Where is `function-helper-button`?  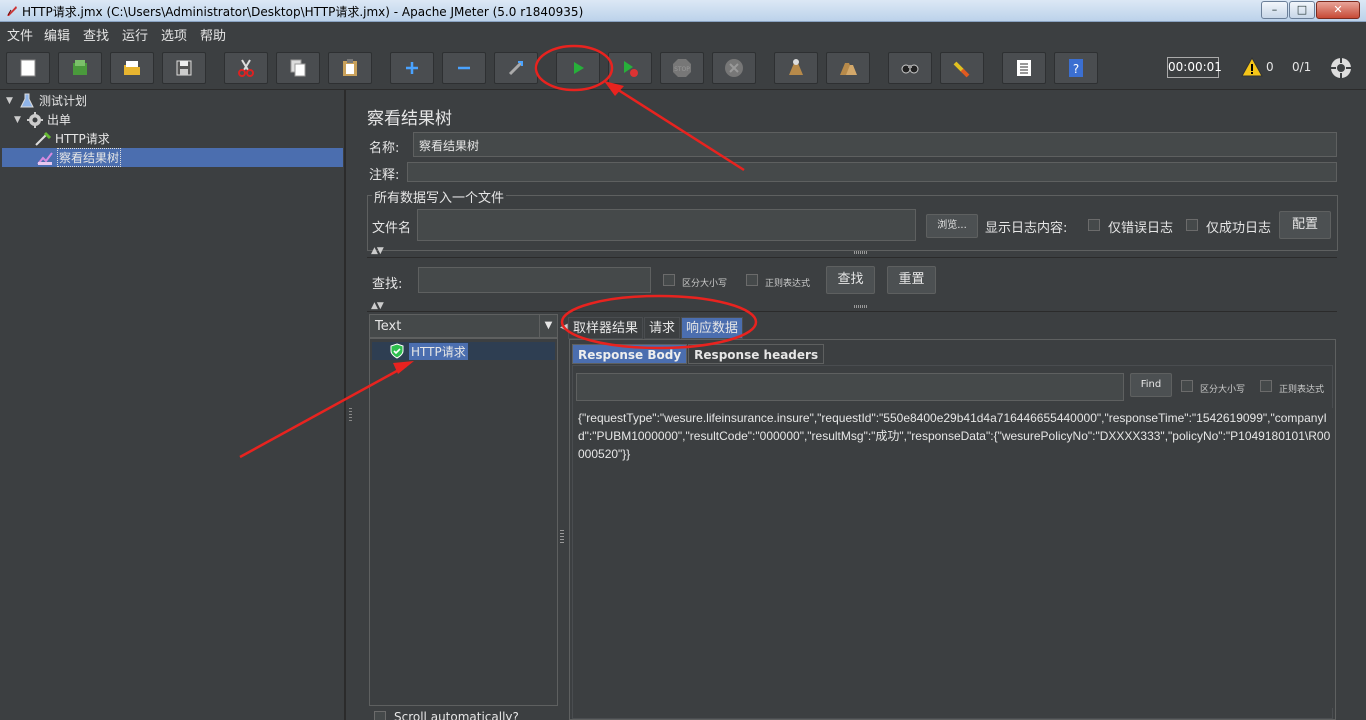 function-helper-button is located at coordinates (1024, 68).